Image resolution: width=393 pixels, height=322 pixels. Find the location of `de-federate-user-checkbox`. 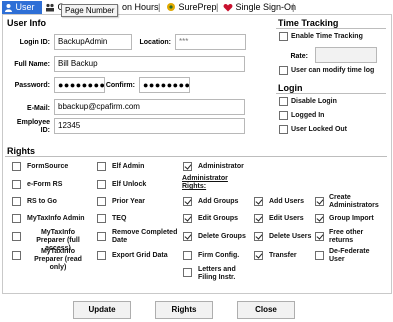

de-federate-user-checkbox is located at coordinates (319, 255).